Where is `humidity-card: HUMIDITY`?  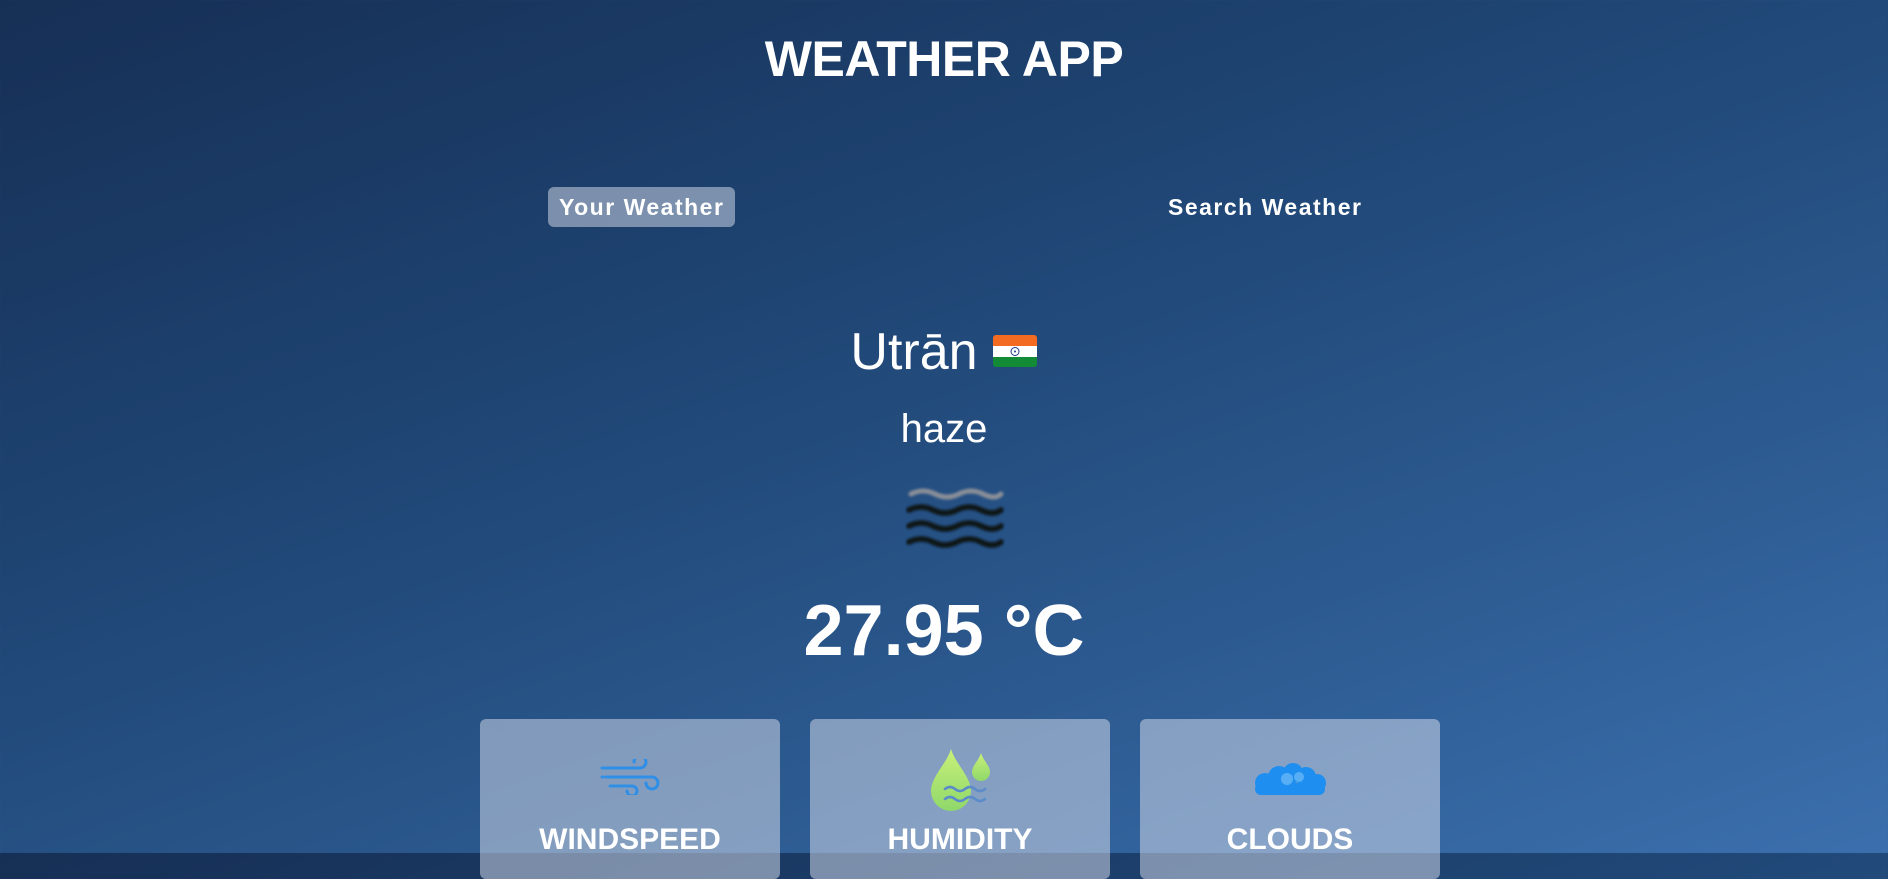
humidity-card: HUMIDITY is located at coordinates (960, 799).